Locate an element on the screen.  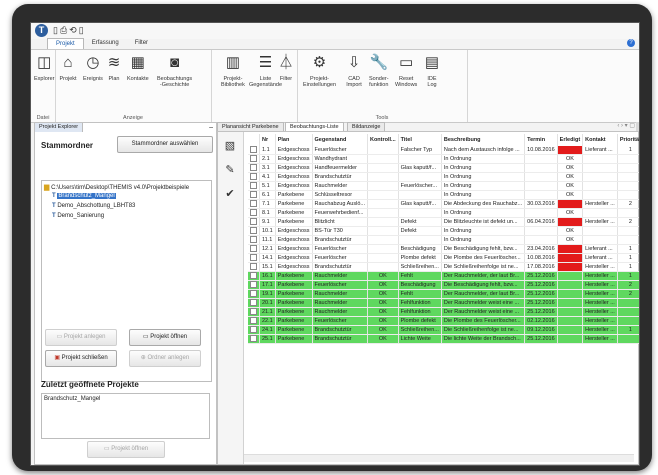
ribbon-button-home: ⌂ Projekt is located at coordinates (68, 68).